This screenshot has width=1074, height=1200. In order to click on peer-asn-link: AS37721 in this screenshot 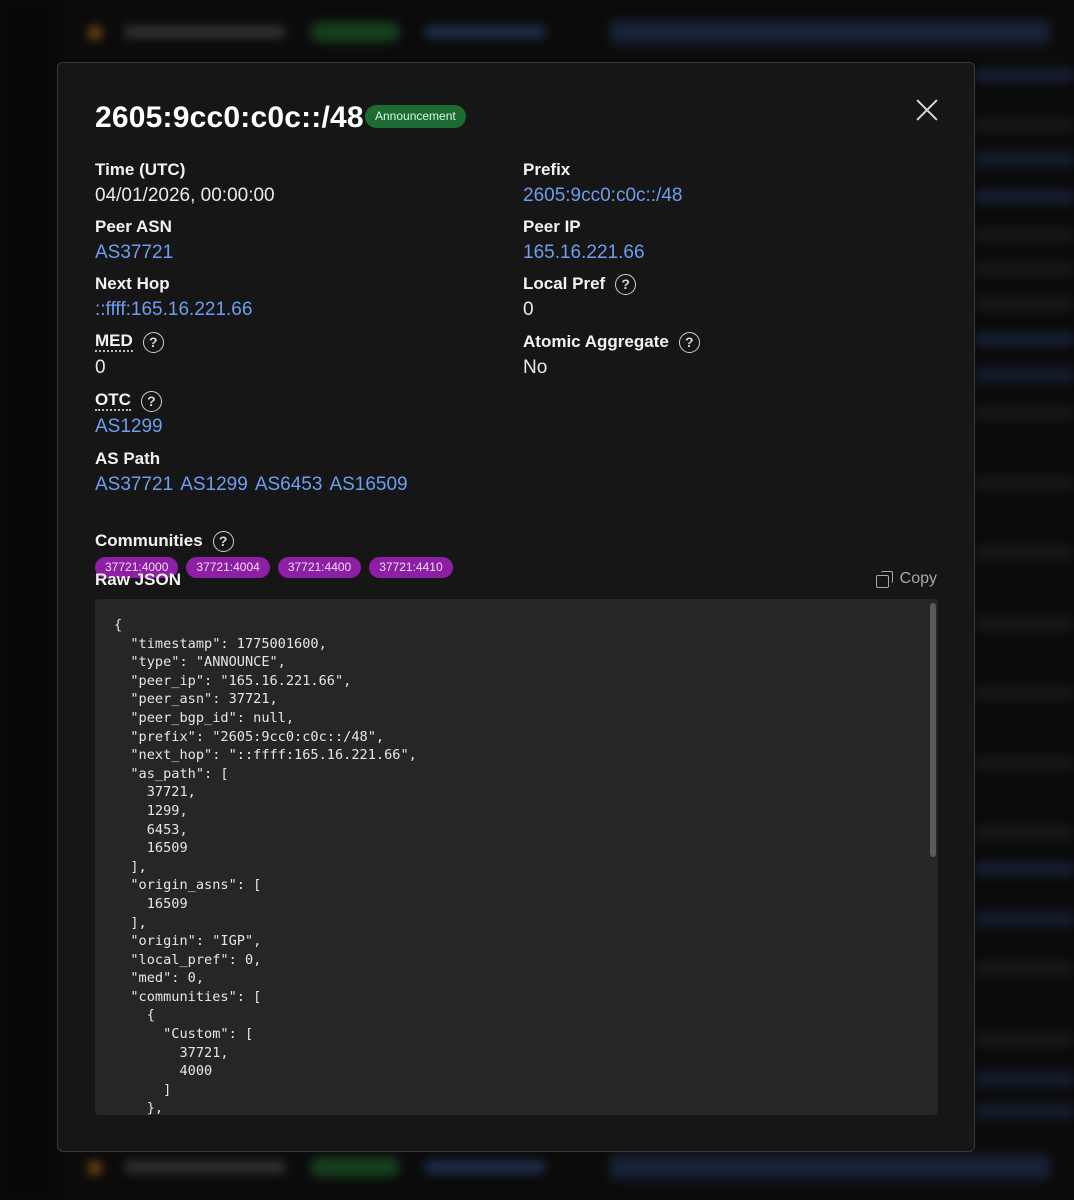, I will do `click(134, 253)`.